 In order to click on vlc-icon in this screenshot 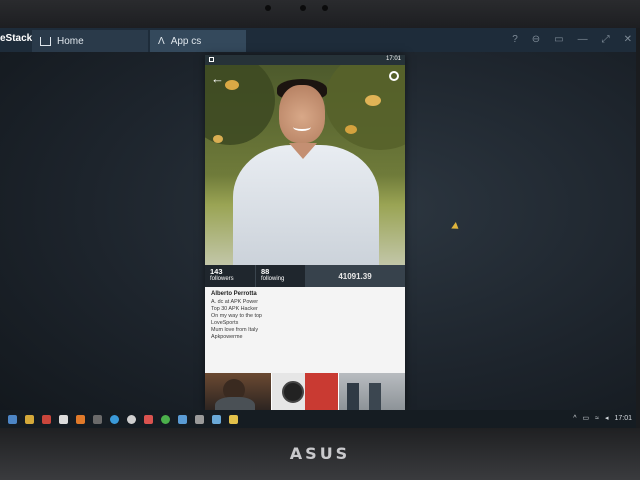, I will do `click(80, 419)`.